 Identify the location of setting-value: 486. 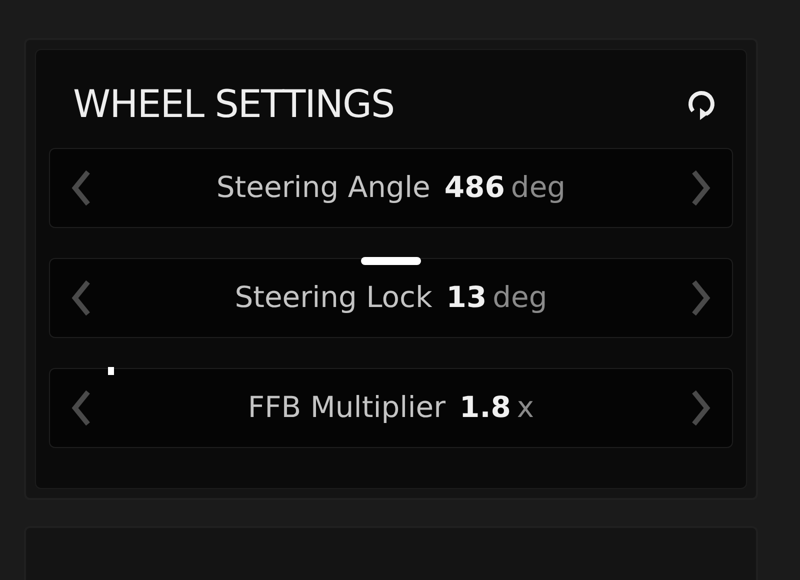
(474, 187).